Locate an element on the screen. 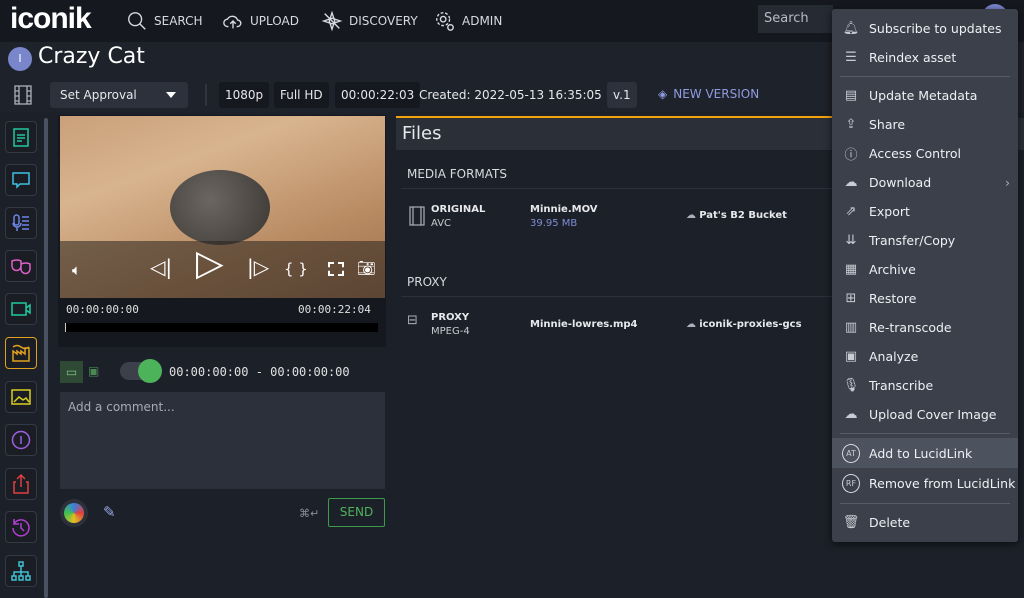 Image resolution: width=1024 pixels, height=598 pixels. menu-item-reindex: ☰ Reindex asset is located at coordinates (925, 57).